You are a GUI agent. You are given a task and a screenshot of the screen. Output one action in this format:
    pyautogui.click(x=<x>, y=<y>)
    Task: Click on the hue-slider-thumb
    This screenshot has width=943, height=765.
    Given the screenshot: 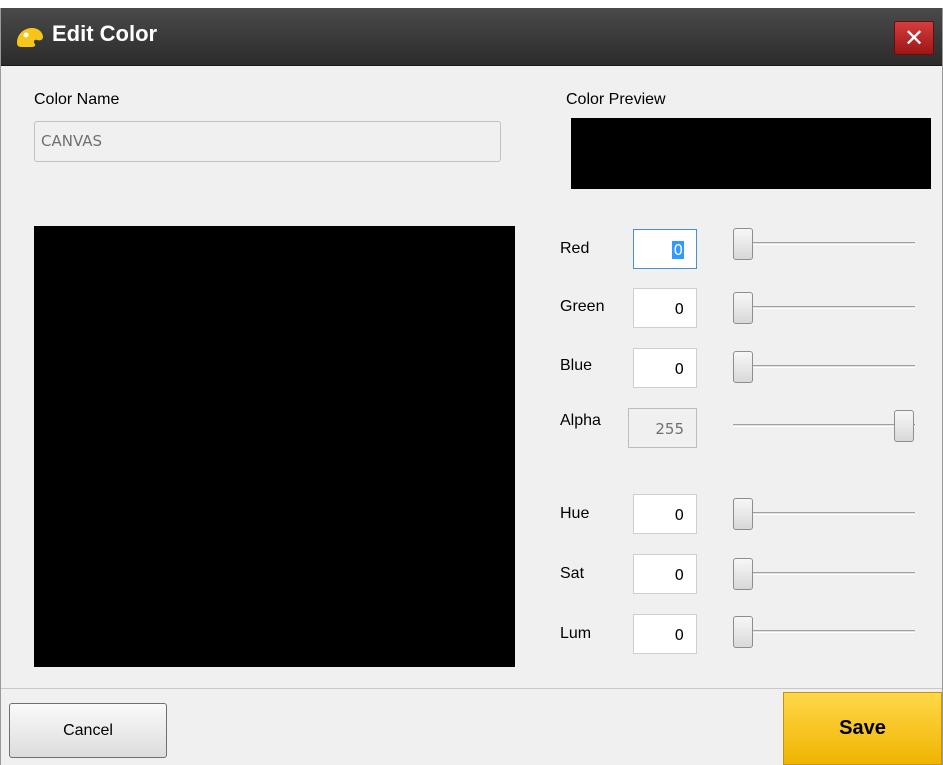 What is the action you would take?
    pyautogui.click(x=743, y=514)
    